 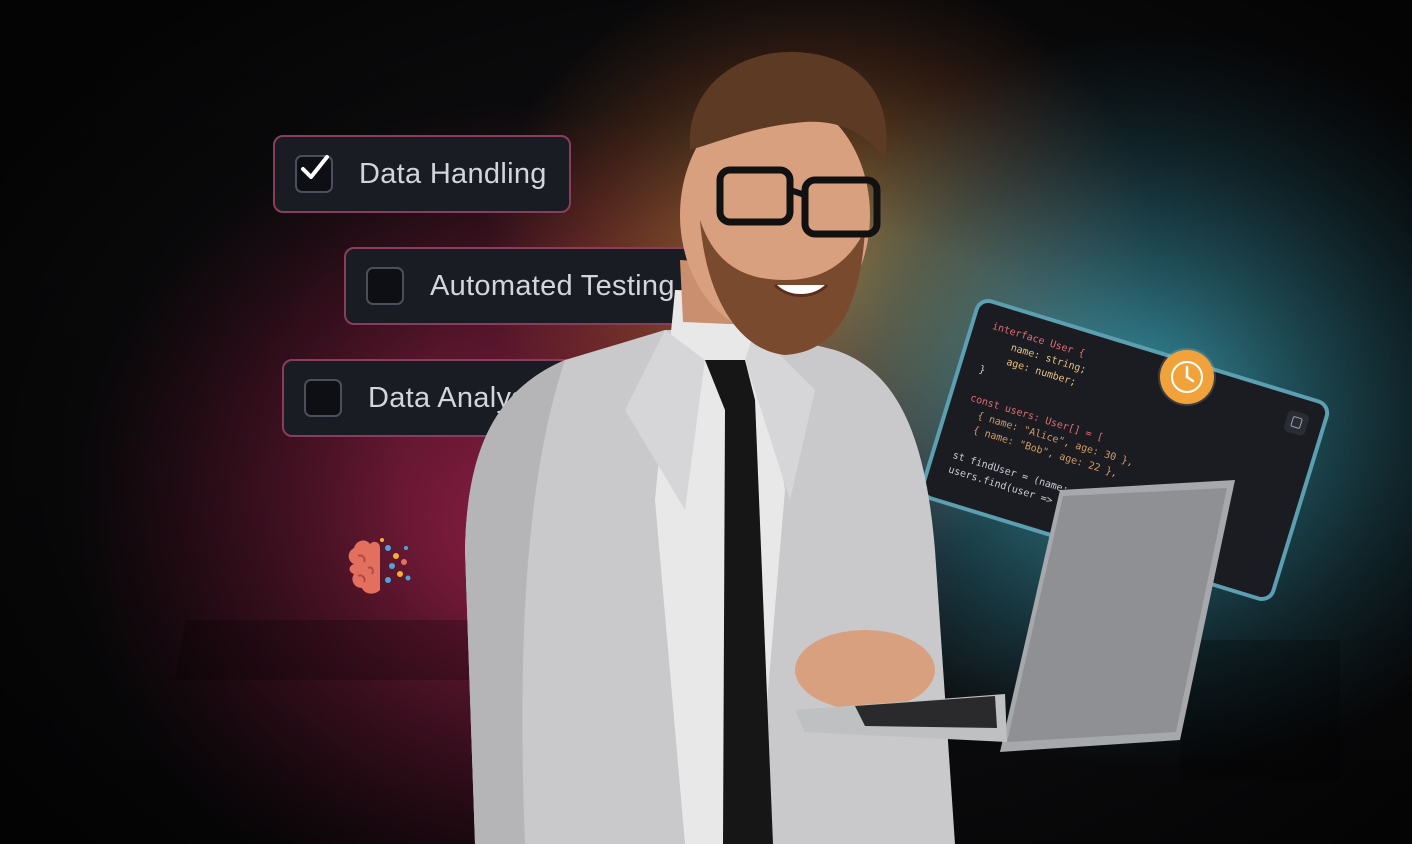 What do you see at coordinates (315, 167) in the screenshot?
I see `check-icon` at bounding box center [315, 167].